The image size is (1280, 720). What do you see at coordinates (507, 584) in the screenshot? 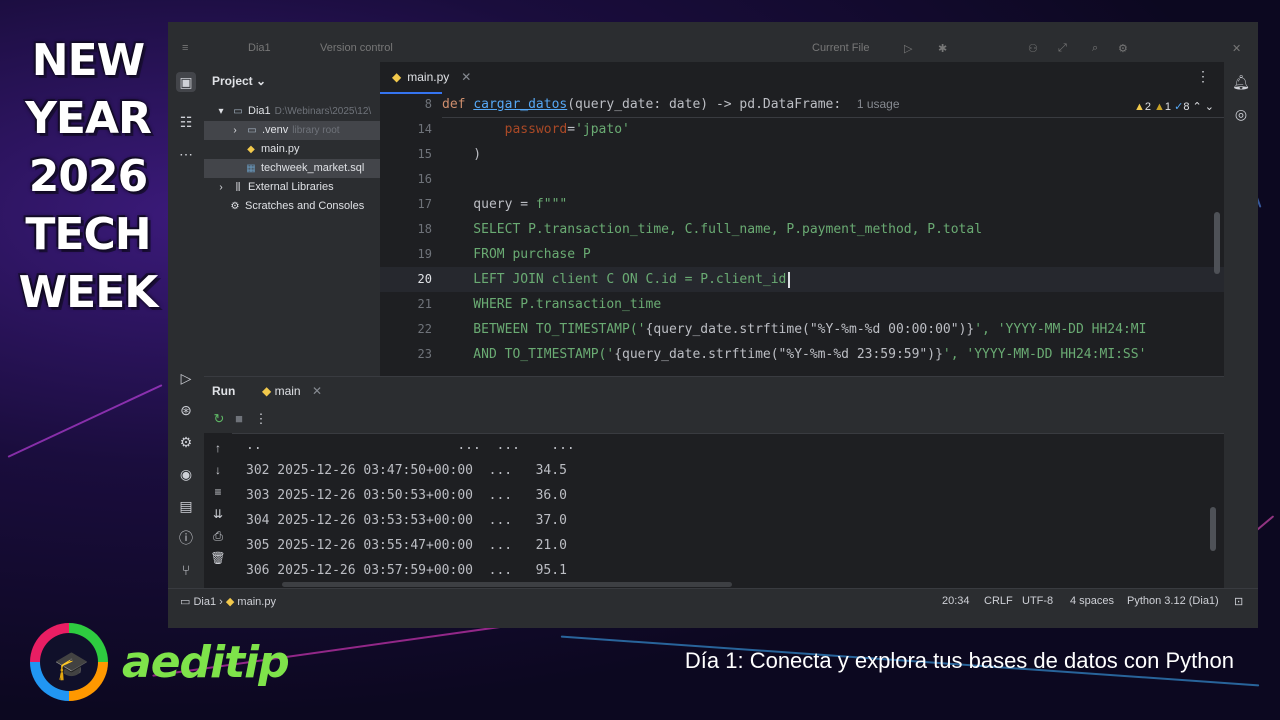
I see `console-scrollbar-horizontal` at bounding box center [507, 584].